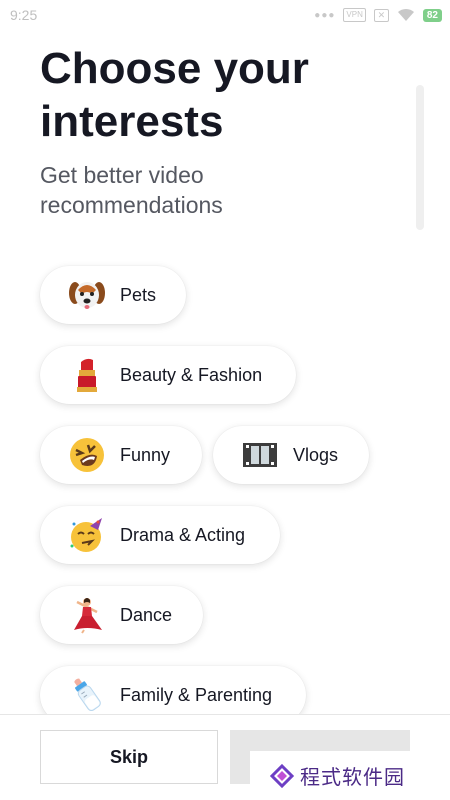 The image size is (450, 800). What do you see at coordinates (87, 695) in the screenshot?
I see `baby-bottle-icon` at bounding box center [87, 695].